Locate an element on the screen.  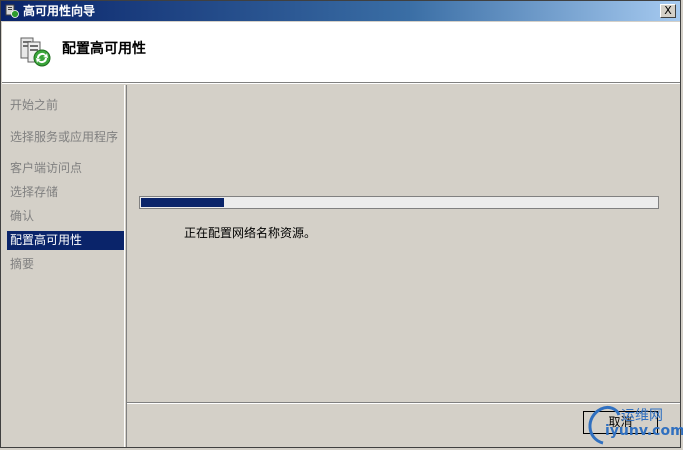
cancel-label: 取消 is located at coordinates (620, 422).